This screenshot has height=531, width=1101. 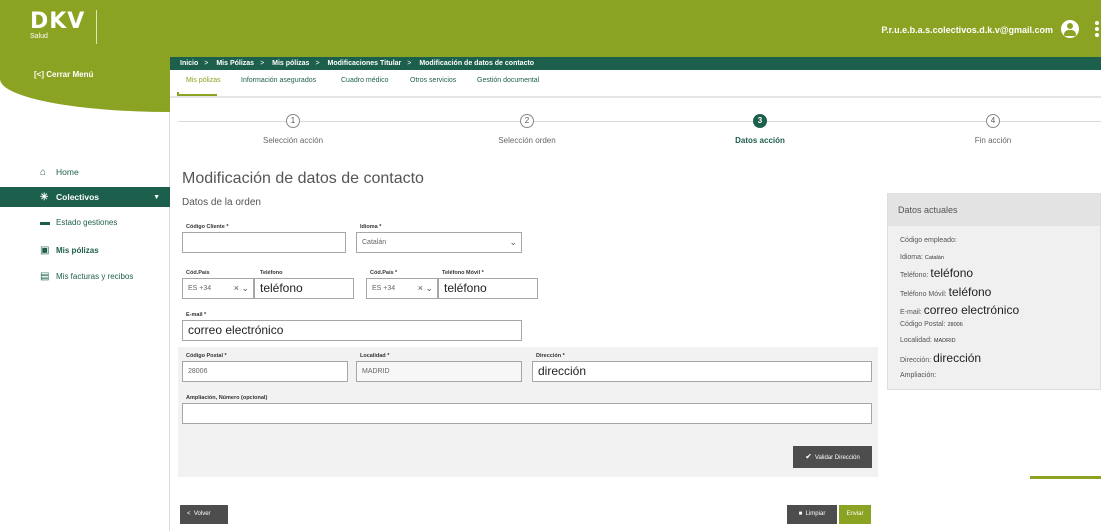 What do you see at coordinates (293, 140) in the screenshot?
I see `step-1-label: Selección acción` at bounding box center [293, 140].